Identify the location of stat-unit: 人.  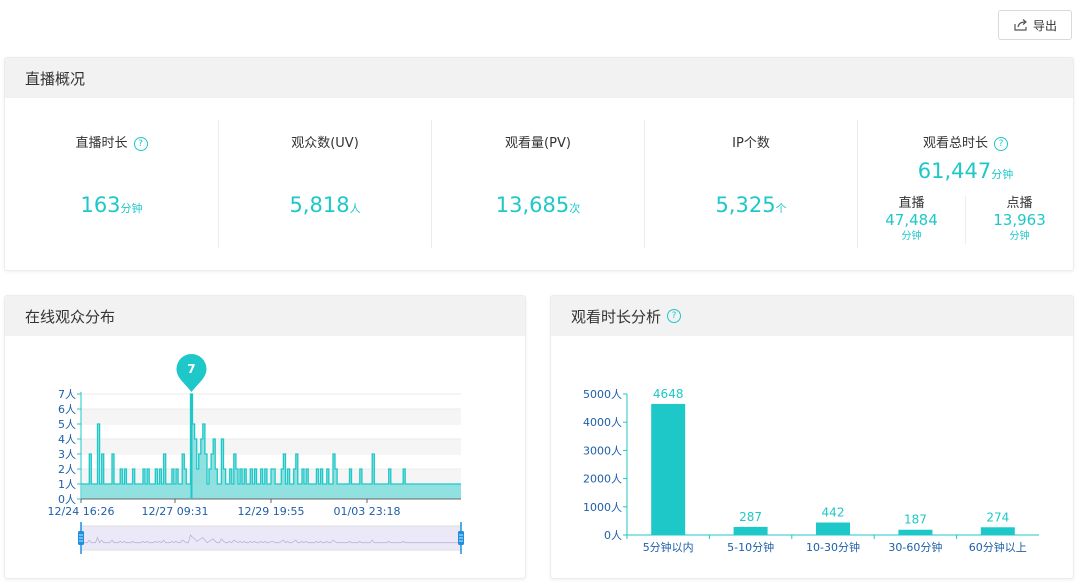
(355, 208).